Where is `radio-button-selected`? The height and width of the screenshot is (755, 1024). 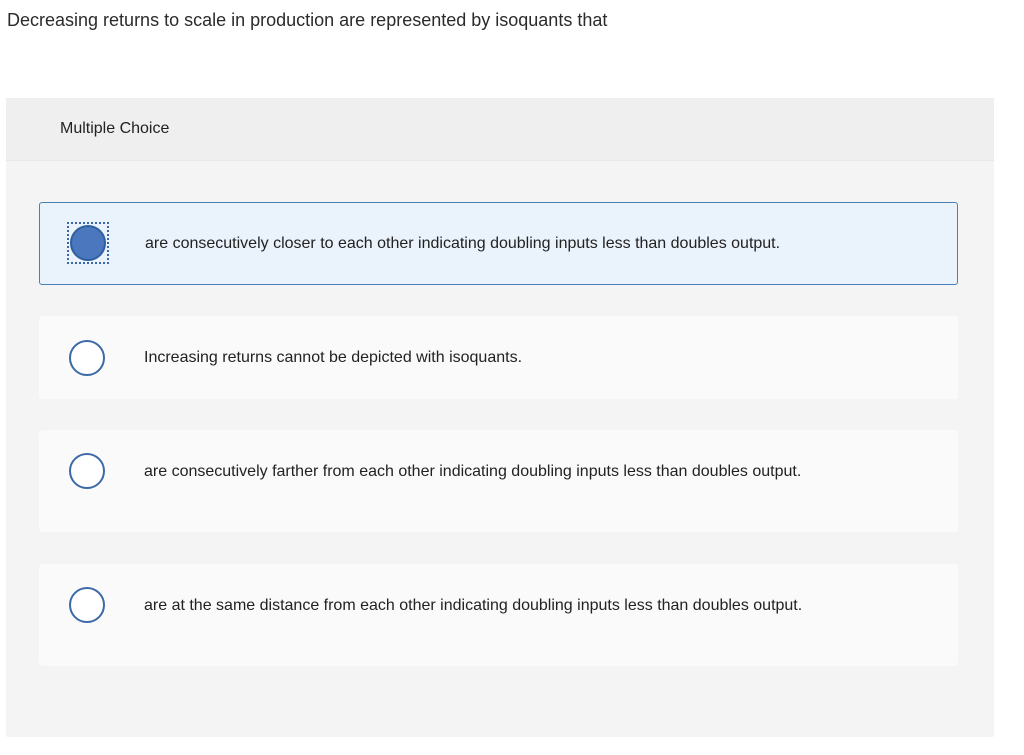 radio-button-selected is located at coordinates (88, 243).